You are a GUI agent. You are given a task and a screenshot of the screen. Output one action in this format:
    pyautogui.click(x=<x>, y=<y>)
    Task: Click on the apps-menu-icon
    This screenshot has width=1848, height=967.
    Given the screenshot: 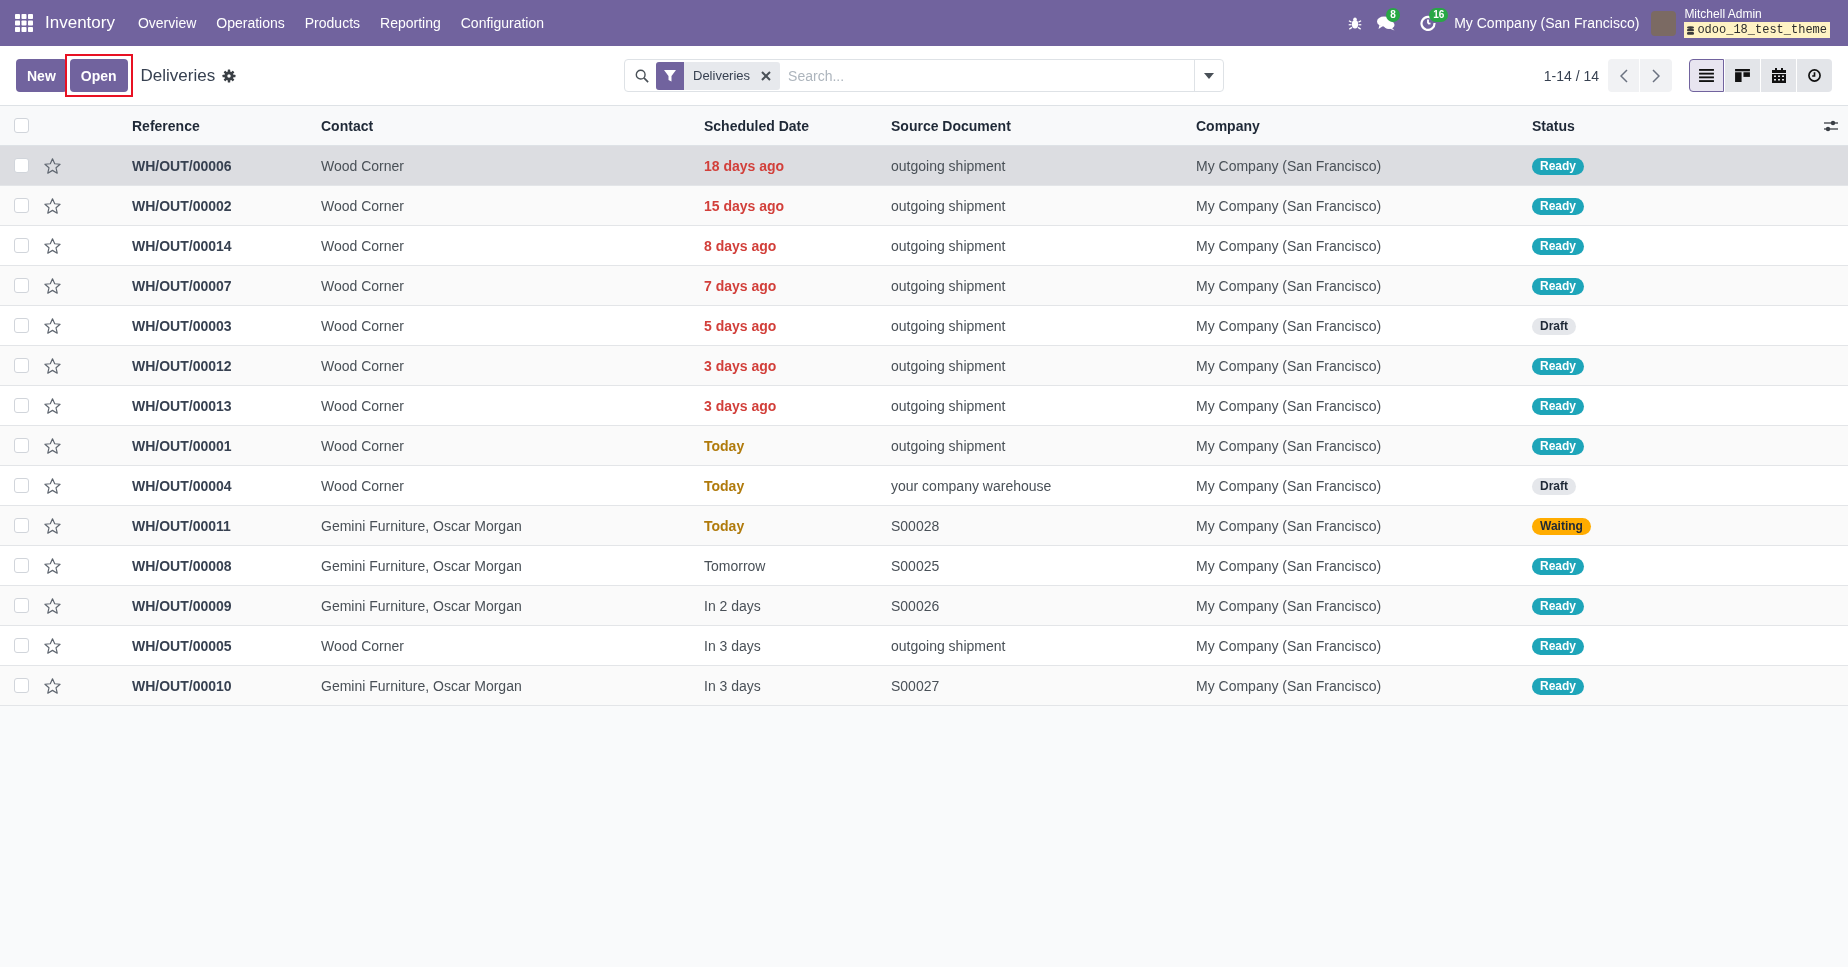 What is the action you would take?
    pyautogui.click(x=24, y=23)
    